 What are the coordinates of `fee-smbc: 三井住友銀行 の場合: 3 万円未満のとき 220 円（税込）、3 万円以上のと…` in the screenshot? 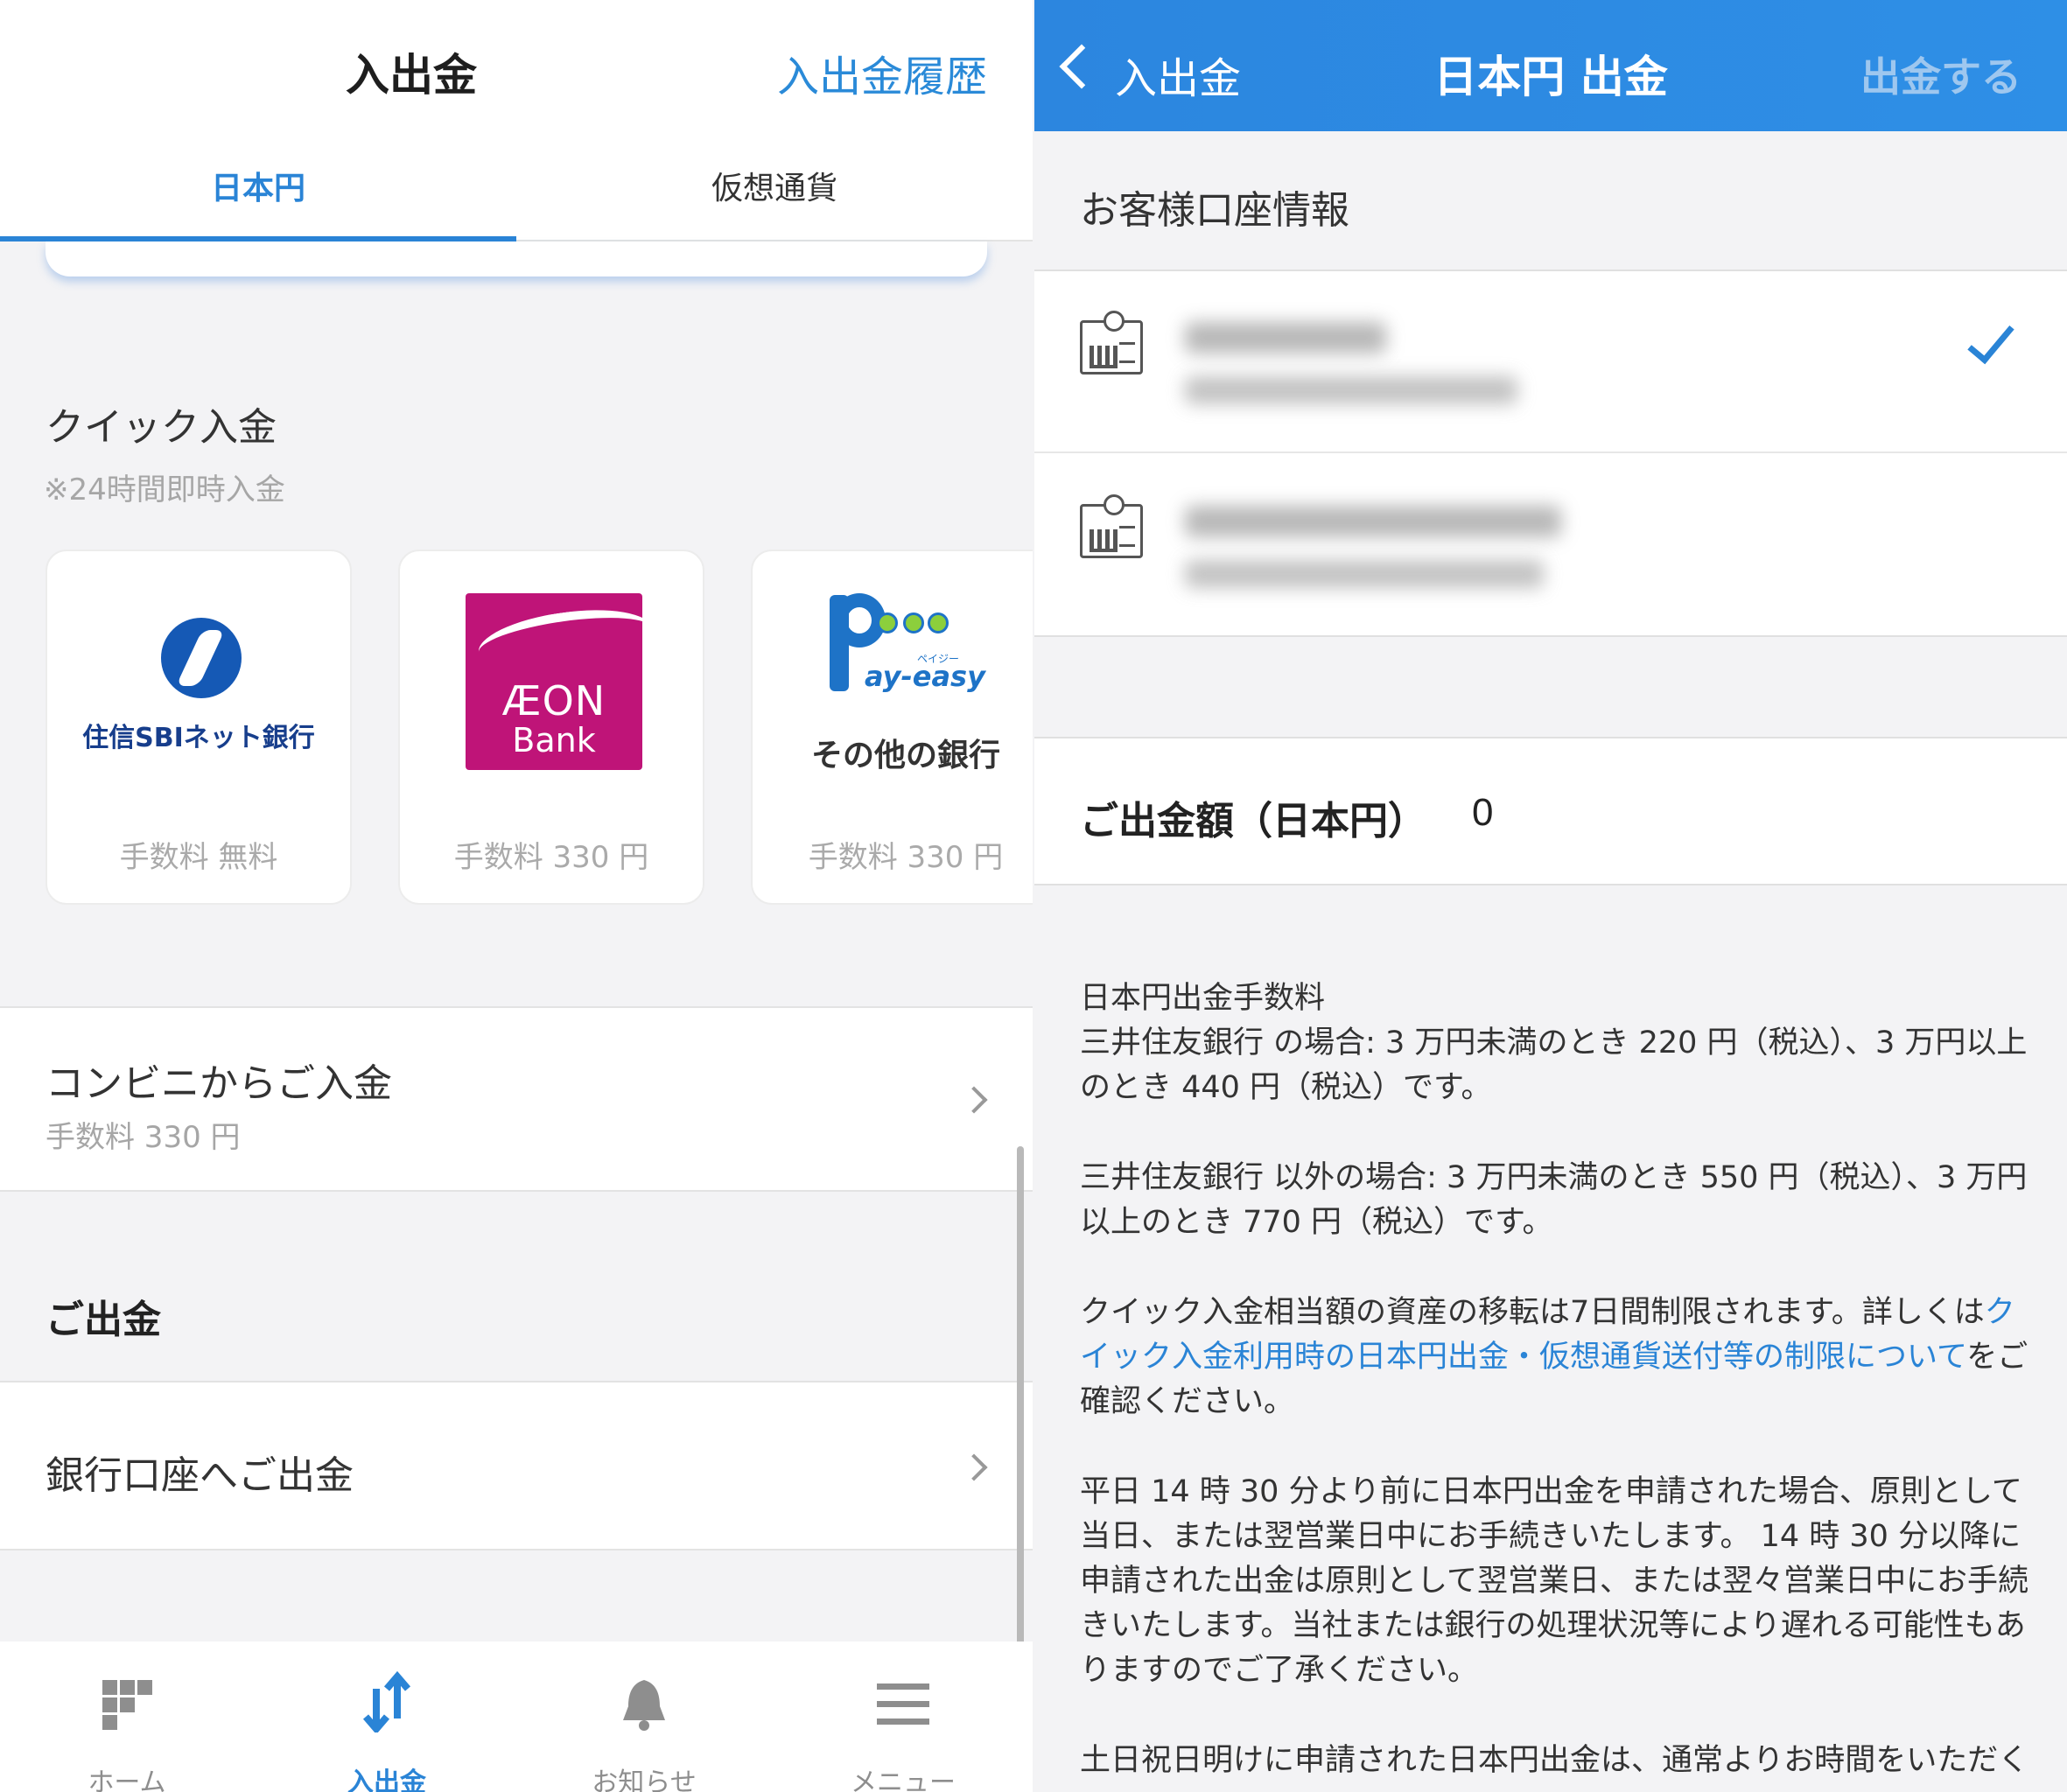 It's located at (1554, 1065).